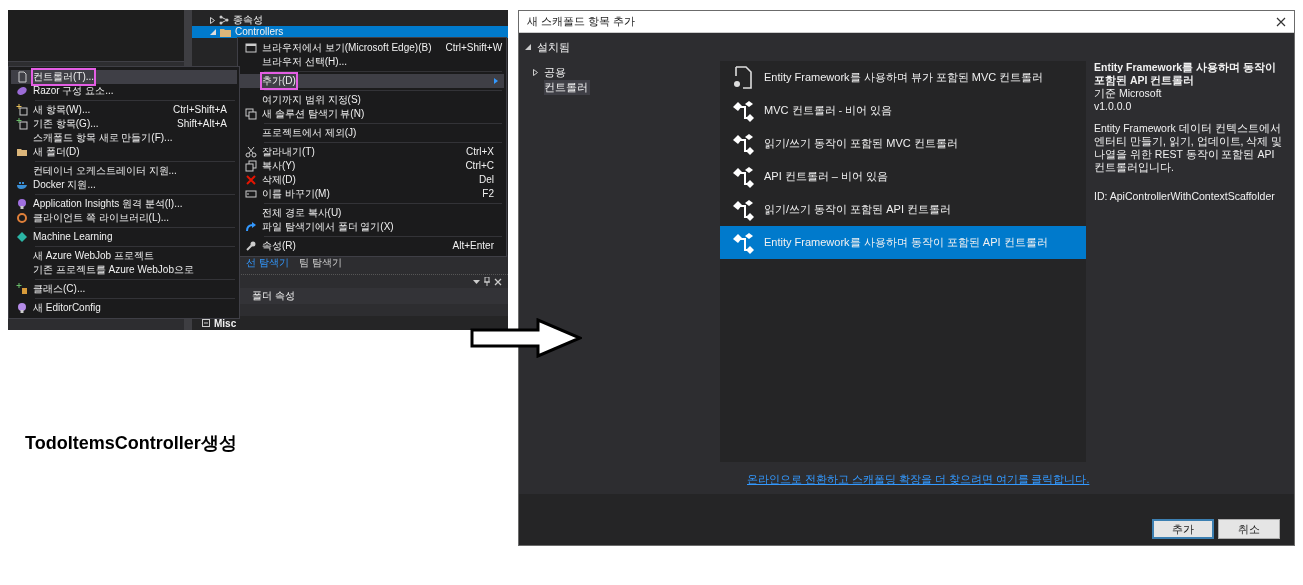  What do you see at coordinates (550, 72) in the screenshot?
I see `tree-item: 공용` at bounding box center [550, 72].